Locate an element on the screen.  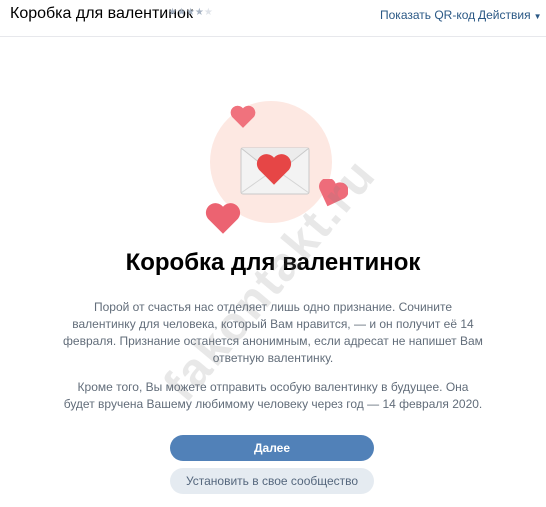
install-to-community-button: Установить в свое сообщество is located at coordinates (272, 481).